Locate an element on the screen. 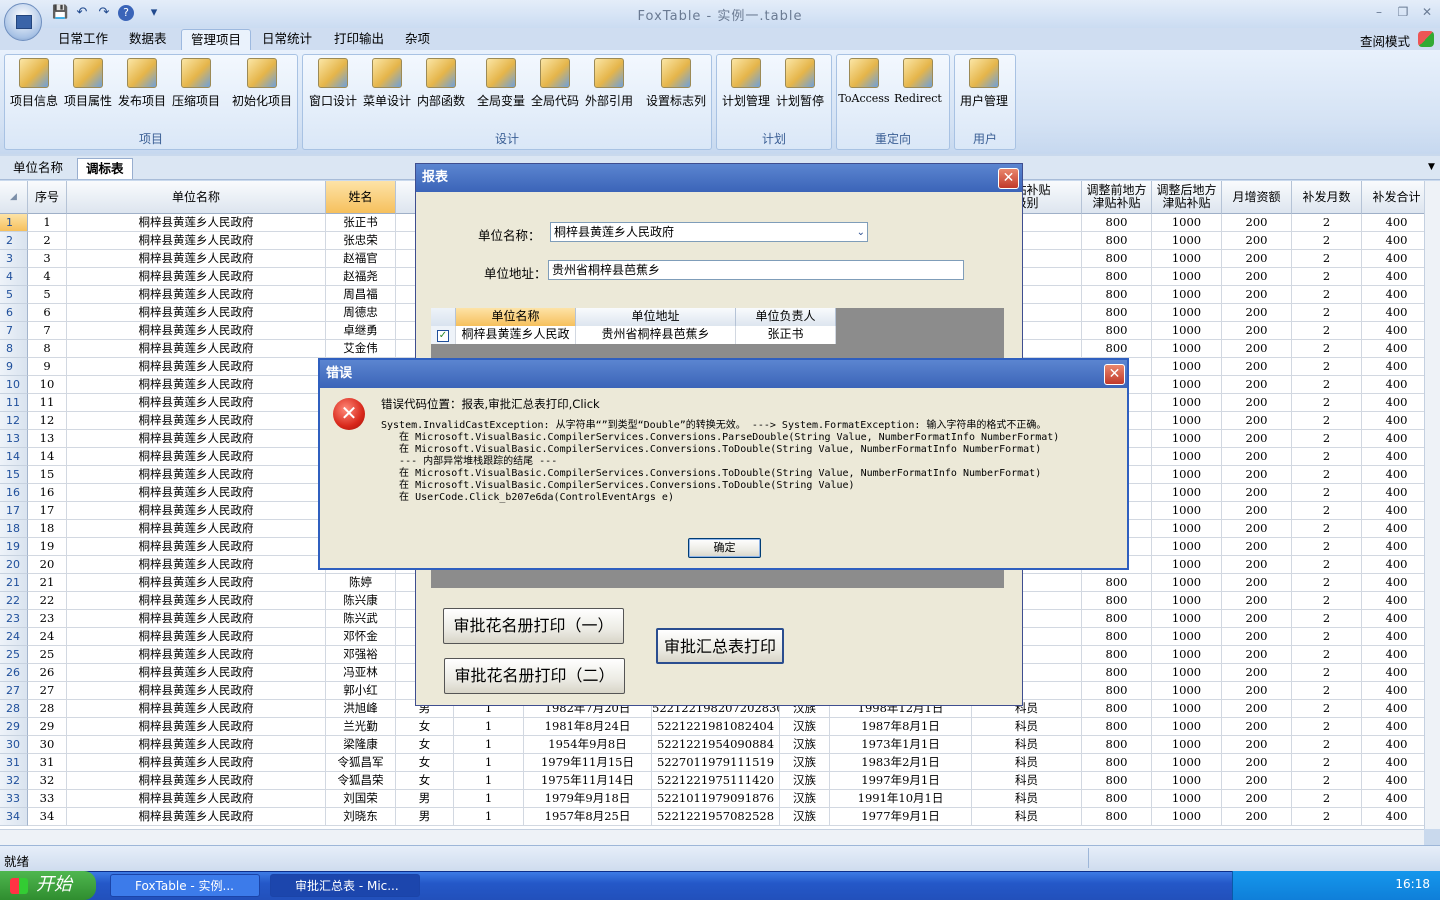  address-field: 贵州省桐梓县芭蕉乡 is located at coordinates (756, 270).